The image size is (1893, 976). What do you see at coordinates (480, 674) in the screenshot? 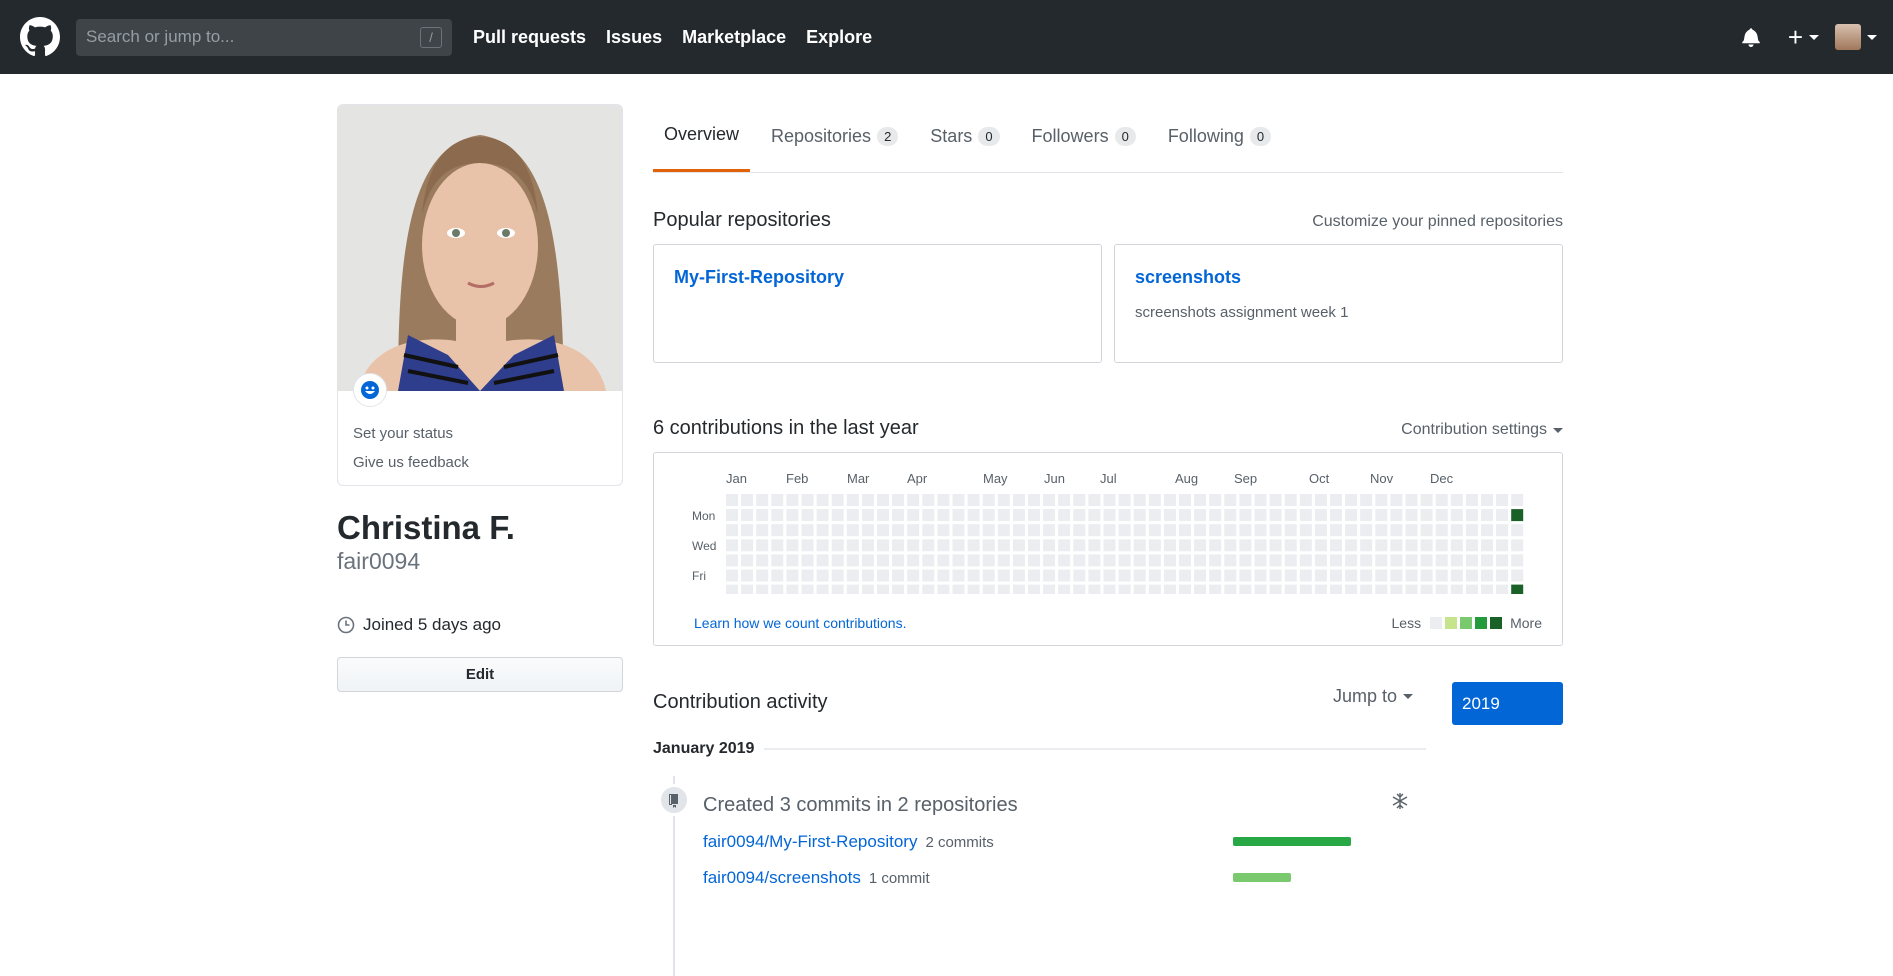
I see `edit-profile-button: Edit` at bounding box center [480, 674].